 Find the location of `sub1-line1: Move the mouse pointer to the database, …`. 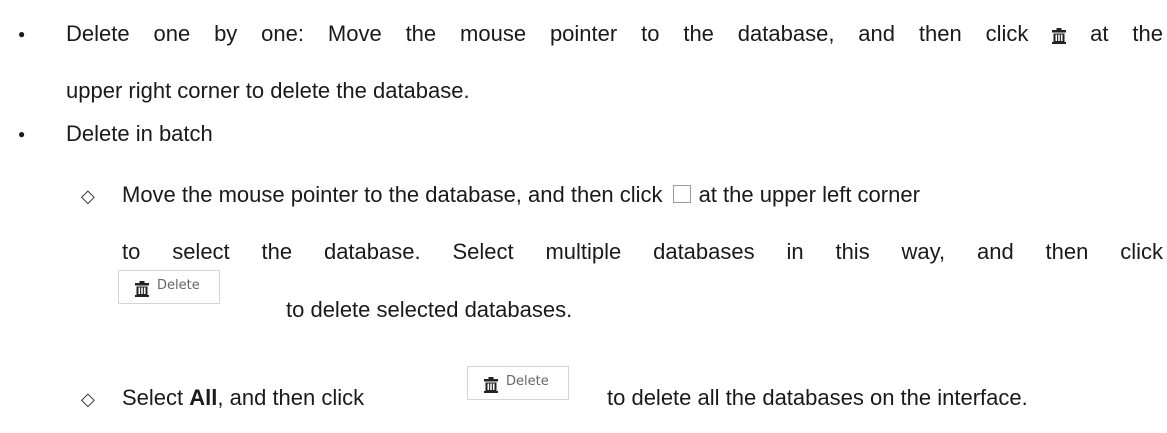

sub1-line1: Move the mouse pointer to the database, … is located at coordinates (521, 195).